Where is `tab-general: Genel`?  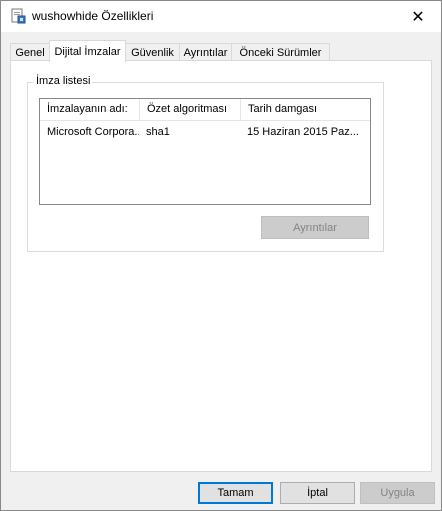
tab-general: Genel is located at coordinates (30, 52).